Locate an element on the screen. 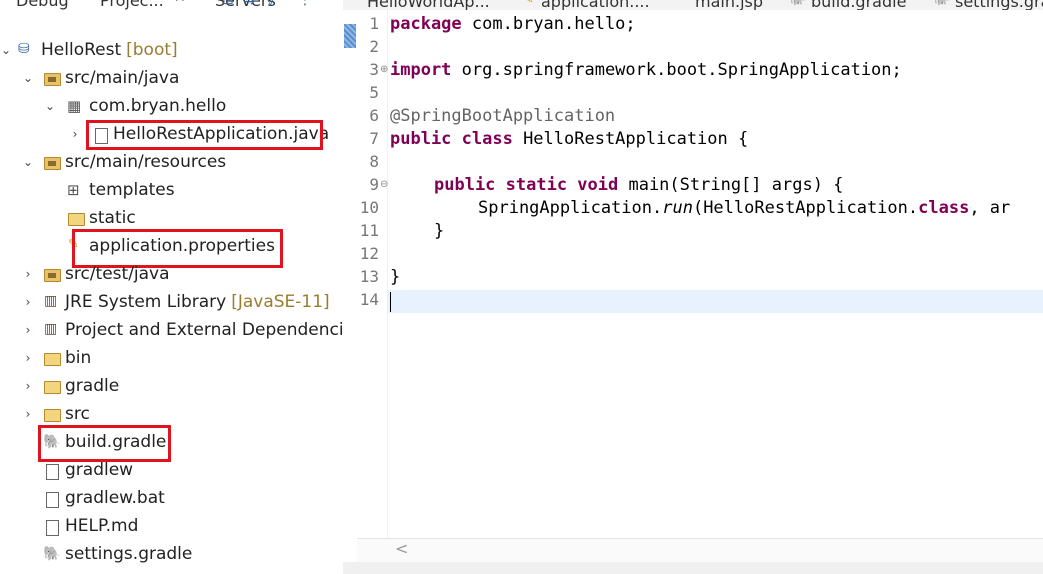  code-text: com.bryan.hello; is located at coordinates (548, 24).